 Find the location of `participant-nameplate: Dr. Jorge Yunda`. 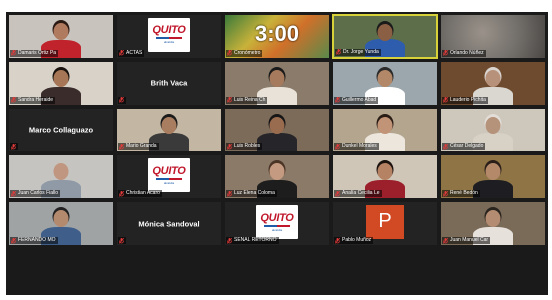

participant-nameplate: Dr. Jorge Yunda is located at coordinates (358, 52).